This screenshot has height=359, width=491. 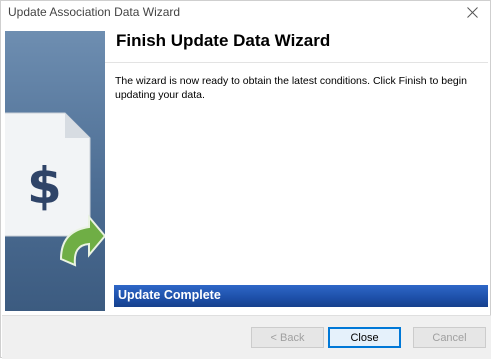 What do you see at coordinates (246, 337) in the screenshot?
I see `button-footer: < Back Close Cancel` at bounding box center [246, 337].